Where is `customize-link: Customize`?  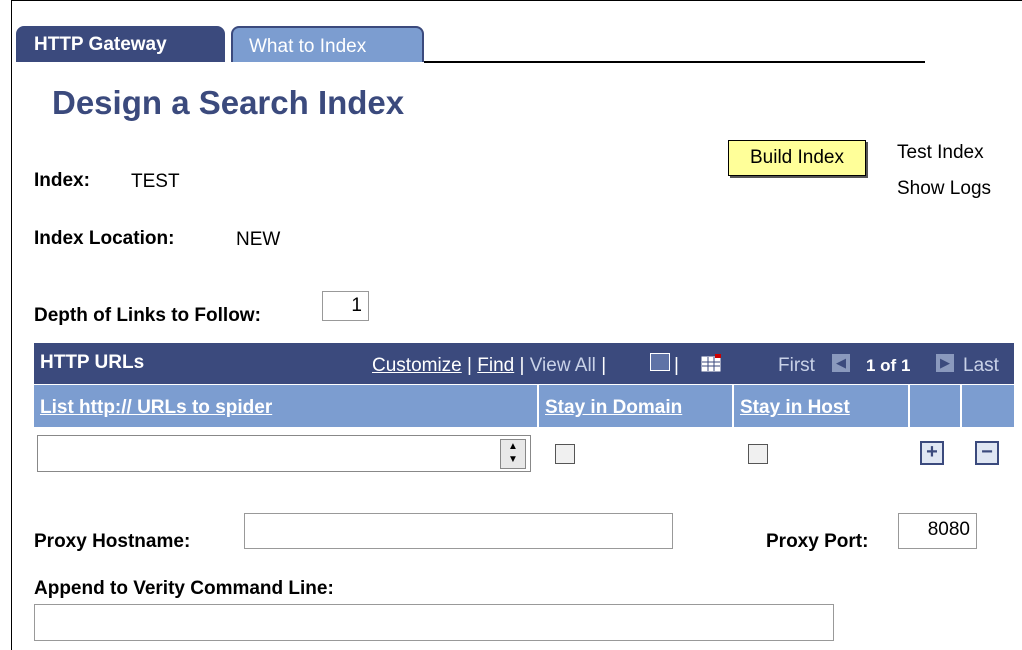 customize-link: Customize is located at coordinates (417, 365).